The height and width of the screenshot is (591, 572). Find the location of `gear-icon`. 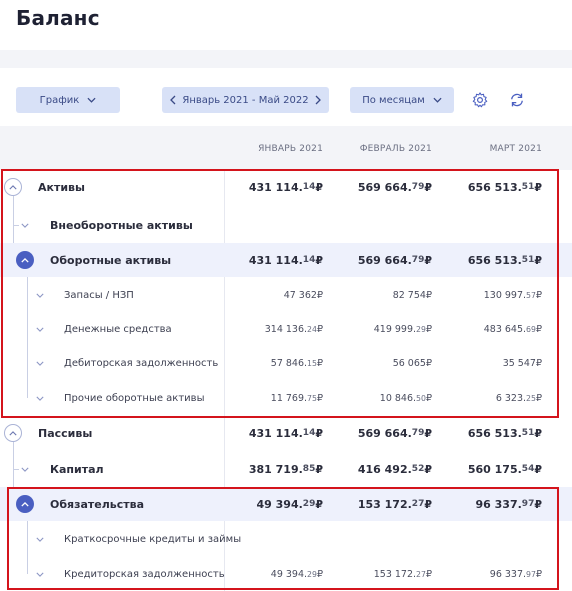

gear-icon is located at coordinates (480, 100).